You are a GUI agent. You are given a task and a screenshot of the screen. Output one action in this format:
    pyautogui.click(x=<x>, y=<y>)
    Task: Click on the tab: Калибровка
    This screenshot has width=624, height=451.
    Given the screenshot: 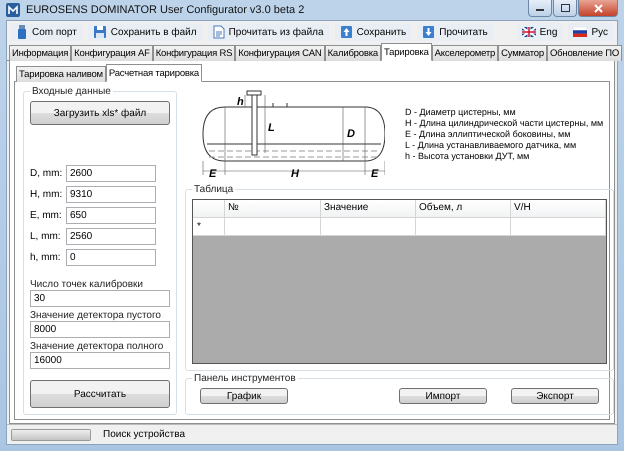 What is the action you would take?
    pyautogui.click(x=352, y=53)
    